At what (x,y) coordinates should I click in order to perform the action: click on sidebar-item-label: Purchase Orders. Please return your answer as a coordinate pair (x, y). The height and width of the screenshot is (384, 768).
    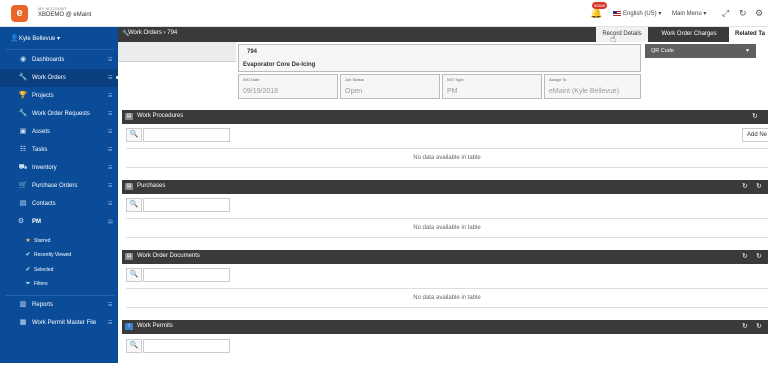
    Looking at the image, I should click on (55, 186).